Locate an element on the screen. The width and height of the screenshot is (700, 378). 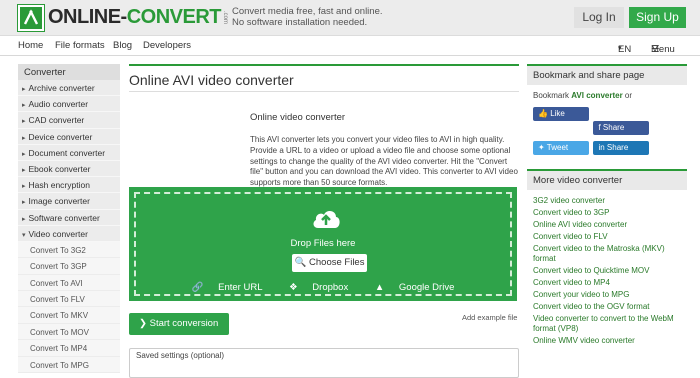
sidebar-item-device: ▸ Device converter is located at coordinates (69, 137).